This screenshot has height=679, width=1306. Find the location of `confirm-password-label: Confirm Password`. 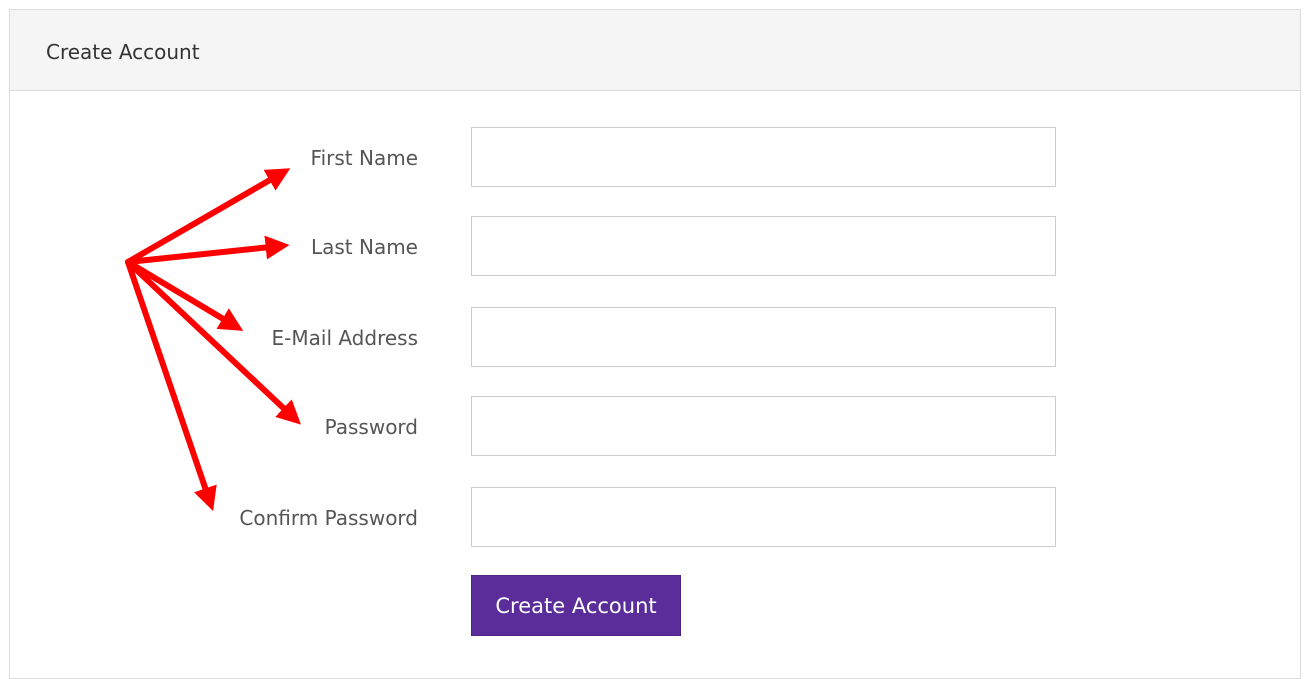

confirm-password-label: Confirm Password is located at coordinates (328, 518).